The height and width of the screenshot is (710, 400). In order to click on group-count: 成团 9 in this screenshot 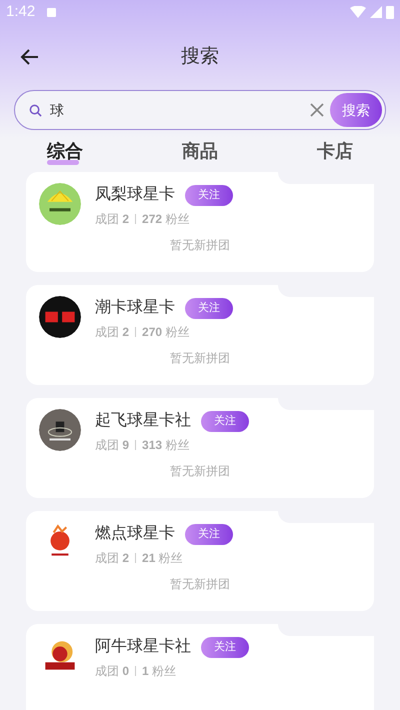, I will do `click(112, 445)`.